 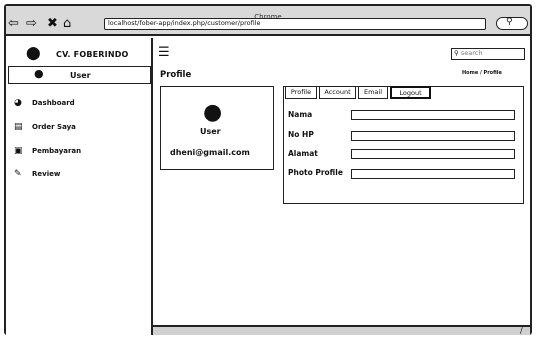 I want to click on home-icon: ⌂, so click(x=67, y=23).